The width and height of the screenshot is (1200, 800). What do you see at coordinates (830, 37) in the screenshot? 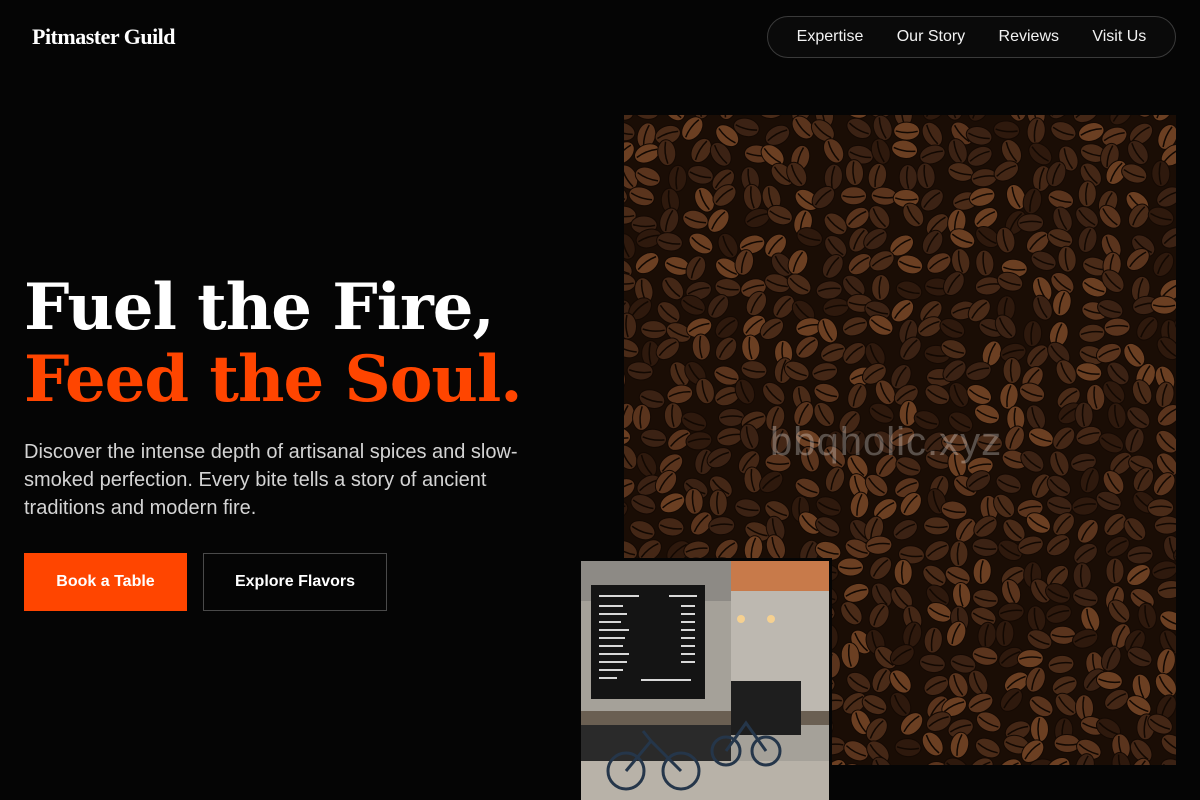
I see `nav-link-expertise: Expertise` at bounding box center [830, 37].